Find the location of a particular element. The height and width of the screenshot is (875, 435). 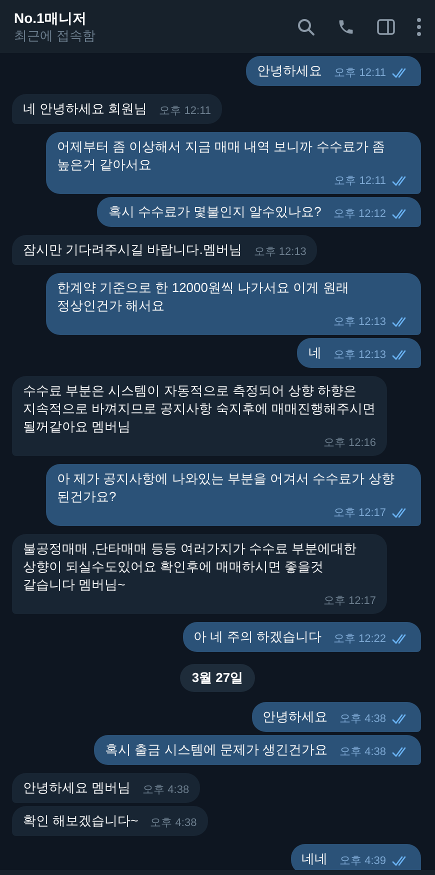

sidebar-toggle-icon is located at coordinates (386, 26).